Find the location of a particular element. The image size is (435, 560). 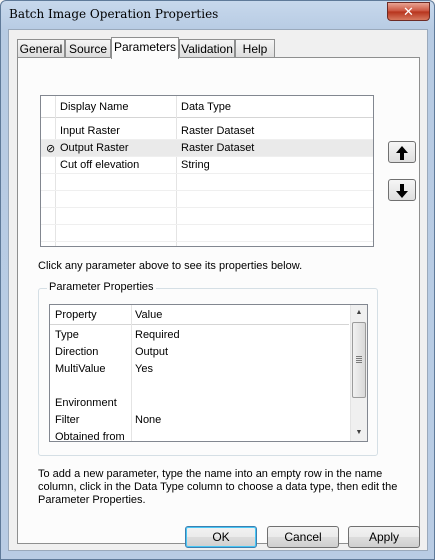

grid-row: ⊘ Output Raster Raster Dataset is located at coordinates (207, 148).